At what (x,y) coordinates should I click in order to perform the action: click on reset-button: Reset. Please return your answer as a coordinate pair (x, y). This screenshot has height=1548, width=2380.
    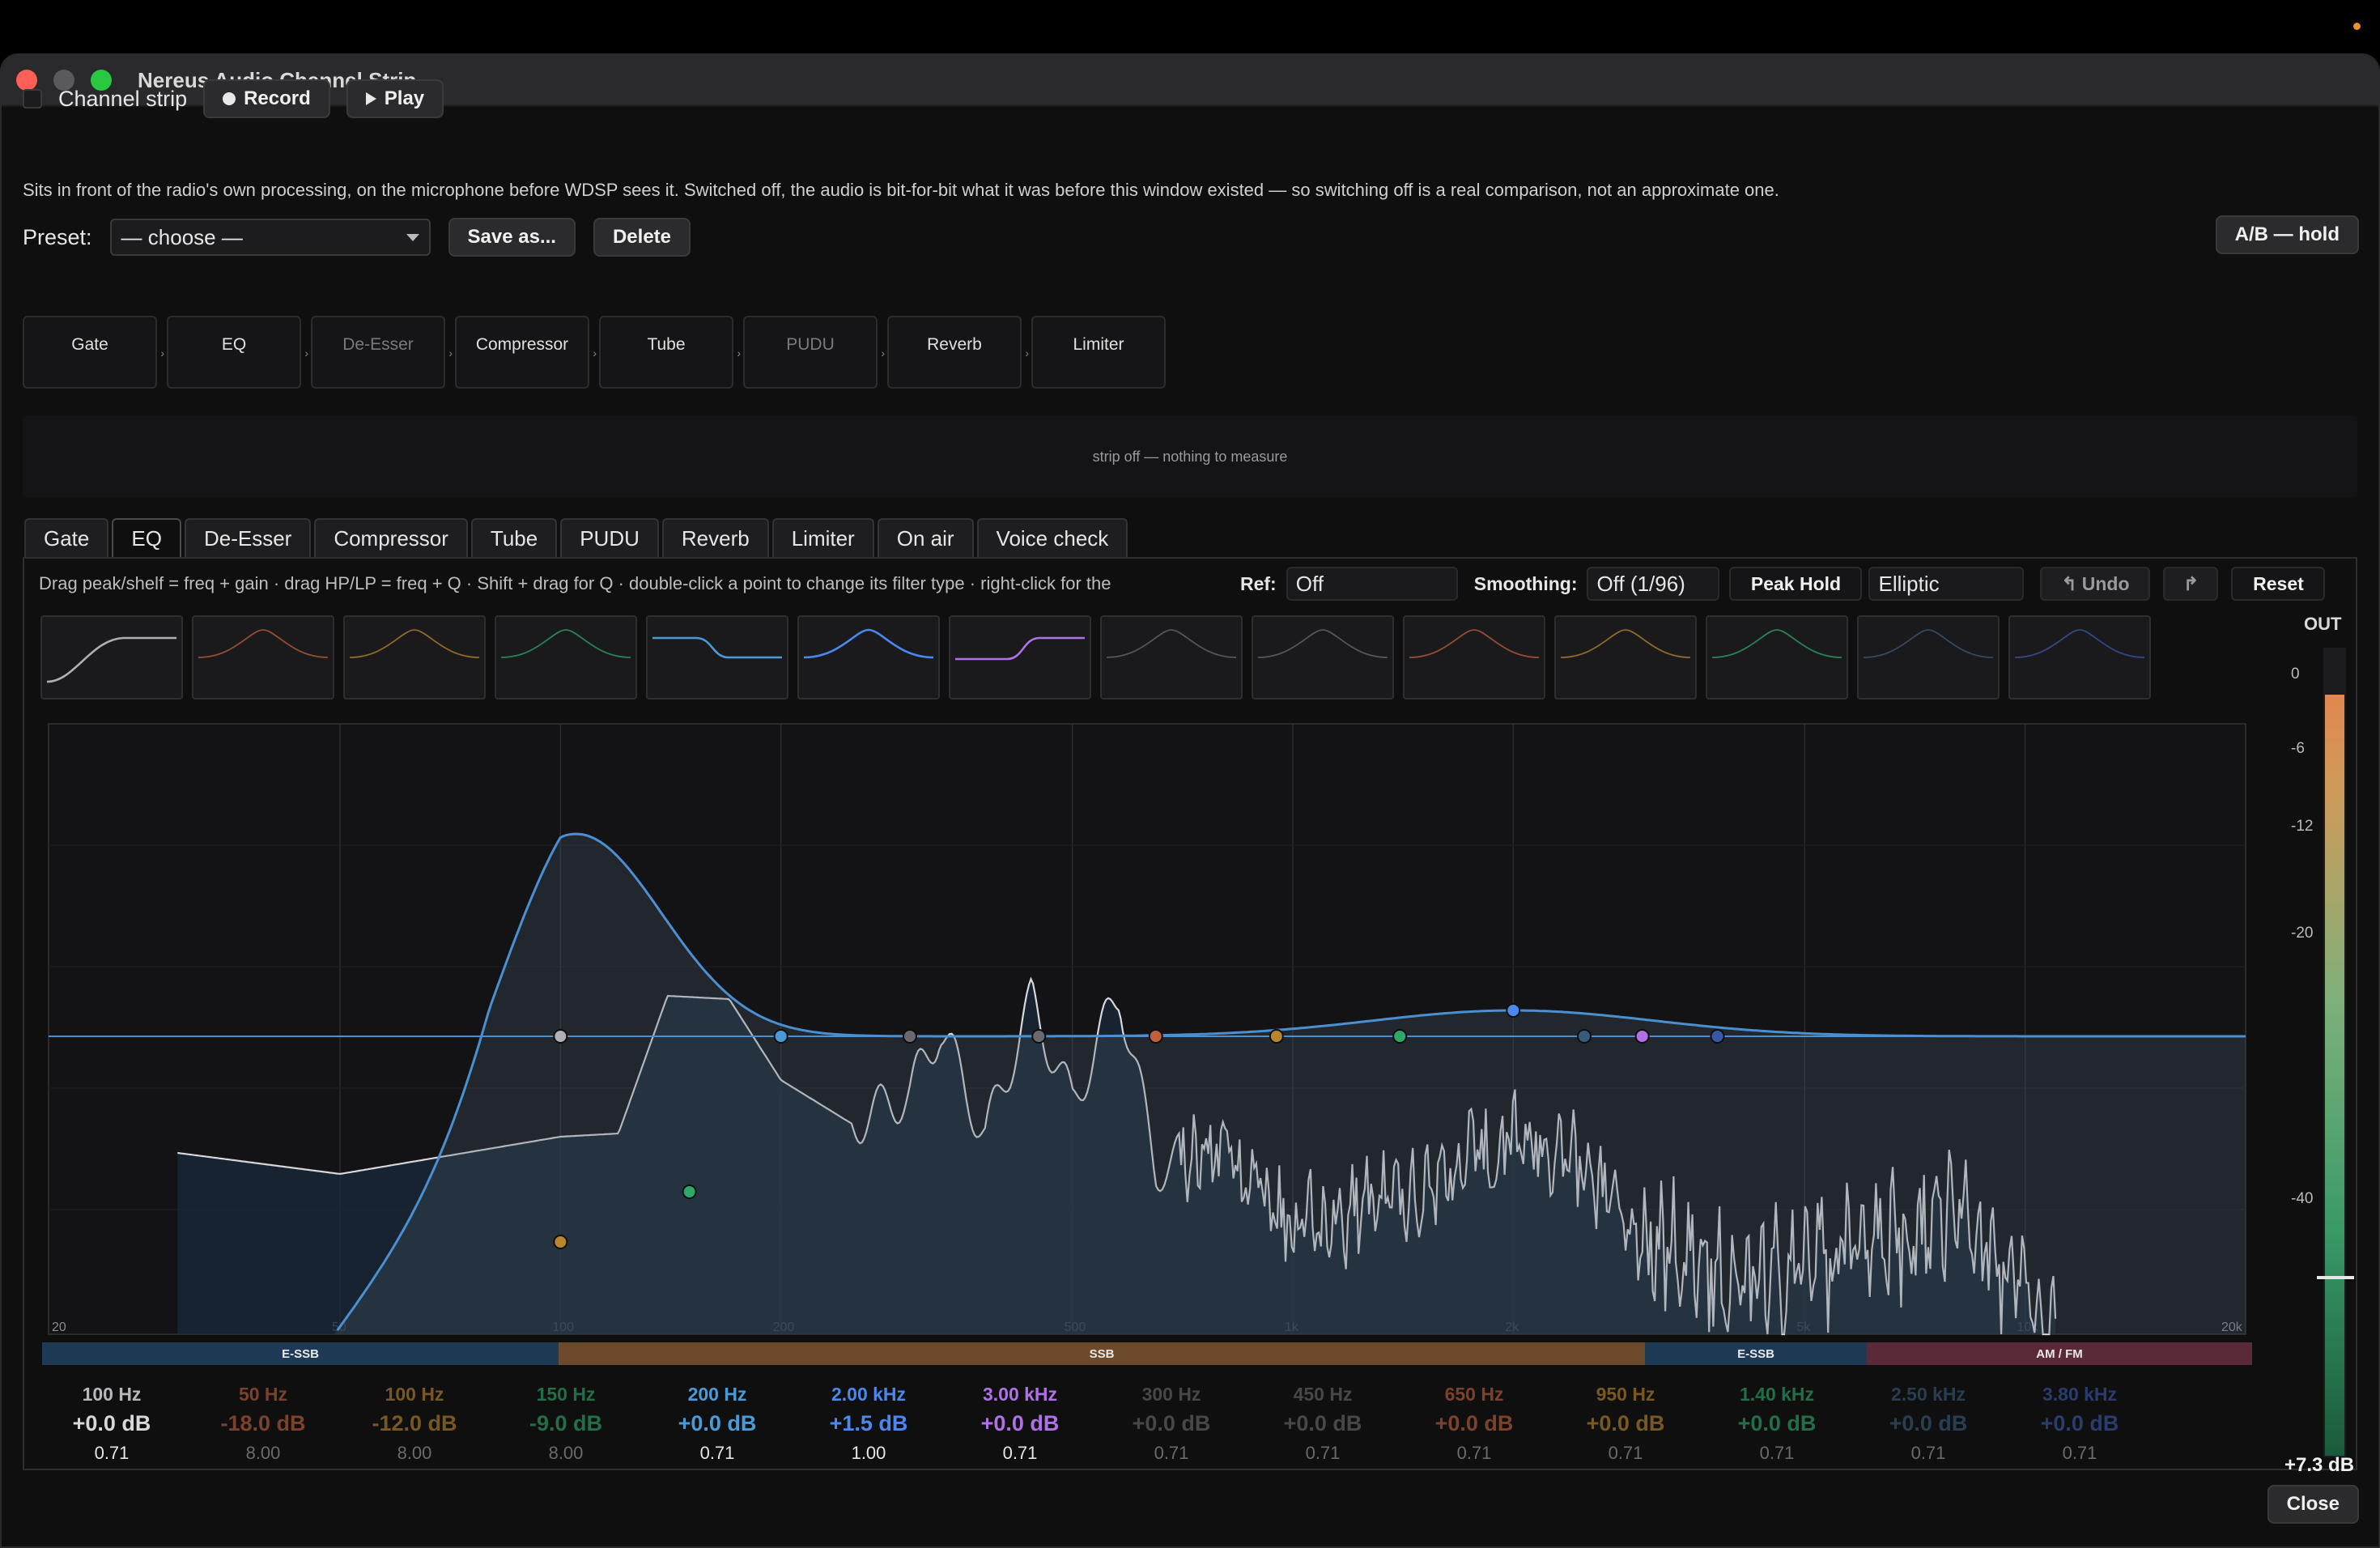
    Looking at the image, I should click on (2278, 584).